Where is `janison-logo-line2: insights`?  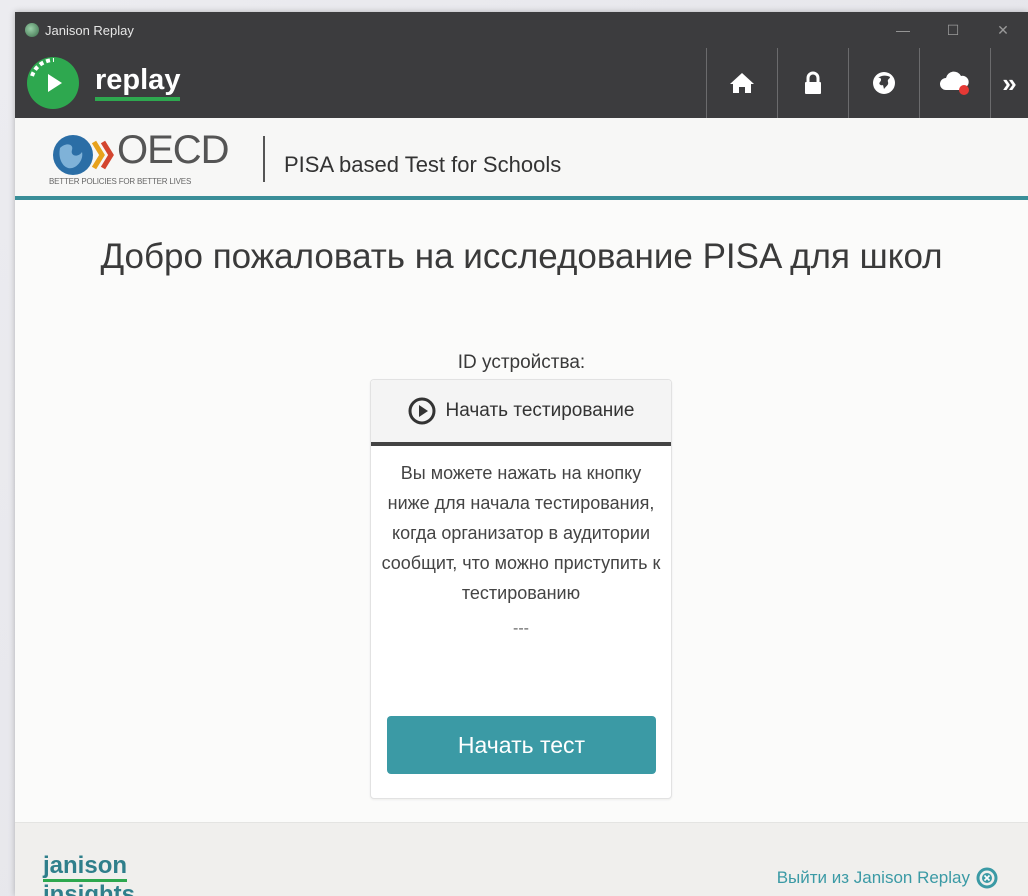 janison-logo-line2: insights is located at coordinates (89, 888).